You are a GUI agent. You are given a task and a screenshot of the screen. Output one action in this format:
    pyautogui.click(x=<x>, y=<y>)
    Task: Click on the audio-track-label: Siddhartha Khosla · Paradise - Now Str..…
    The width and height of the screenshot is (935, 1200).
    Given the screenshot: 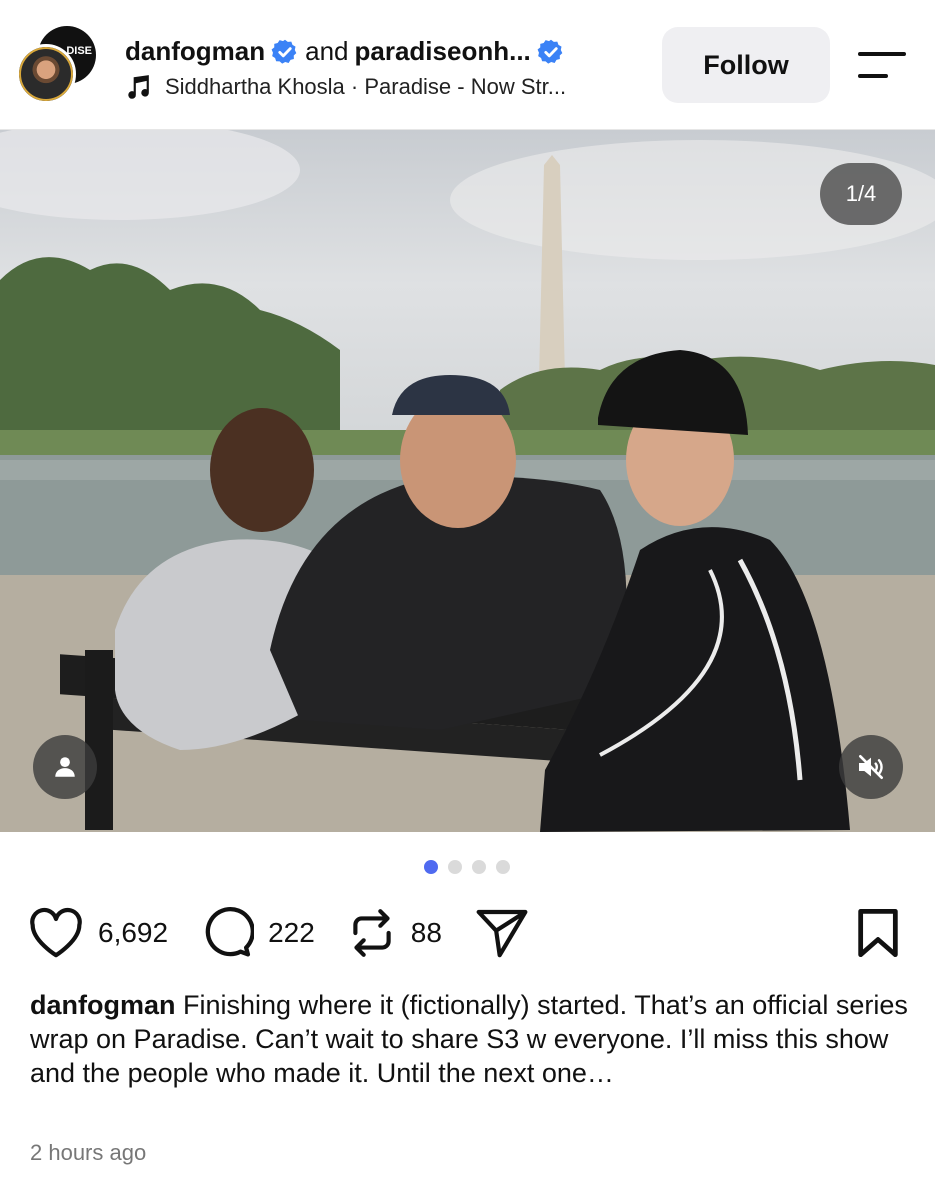 What is the action you would take?
    pyautogui.click(x=366, y=86)
    